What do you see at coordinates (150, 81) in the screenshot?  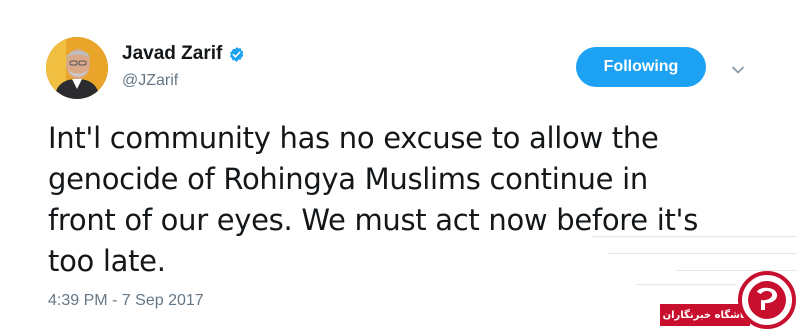 I see `user-handle: @JZarif` at bounding box center [150, 81].